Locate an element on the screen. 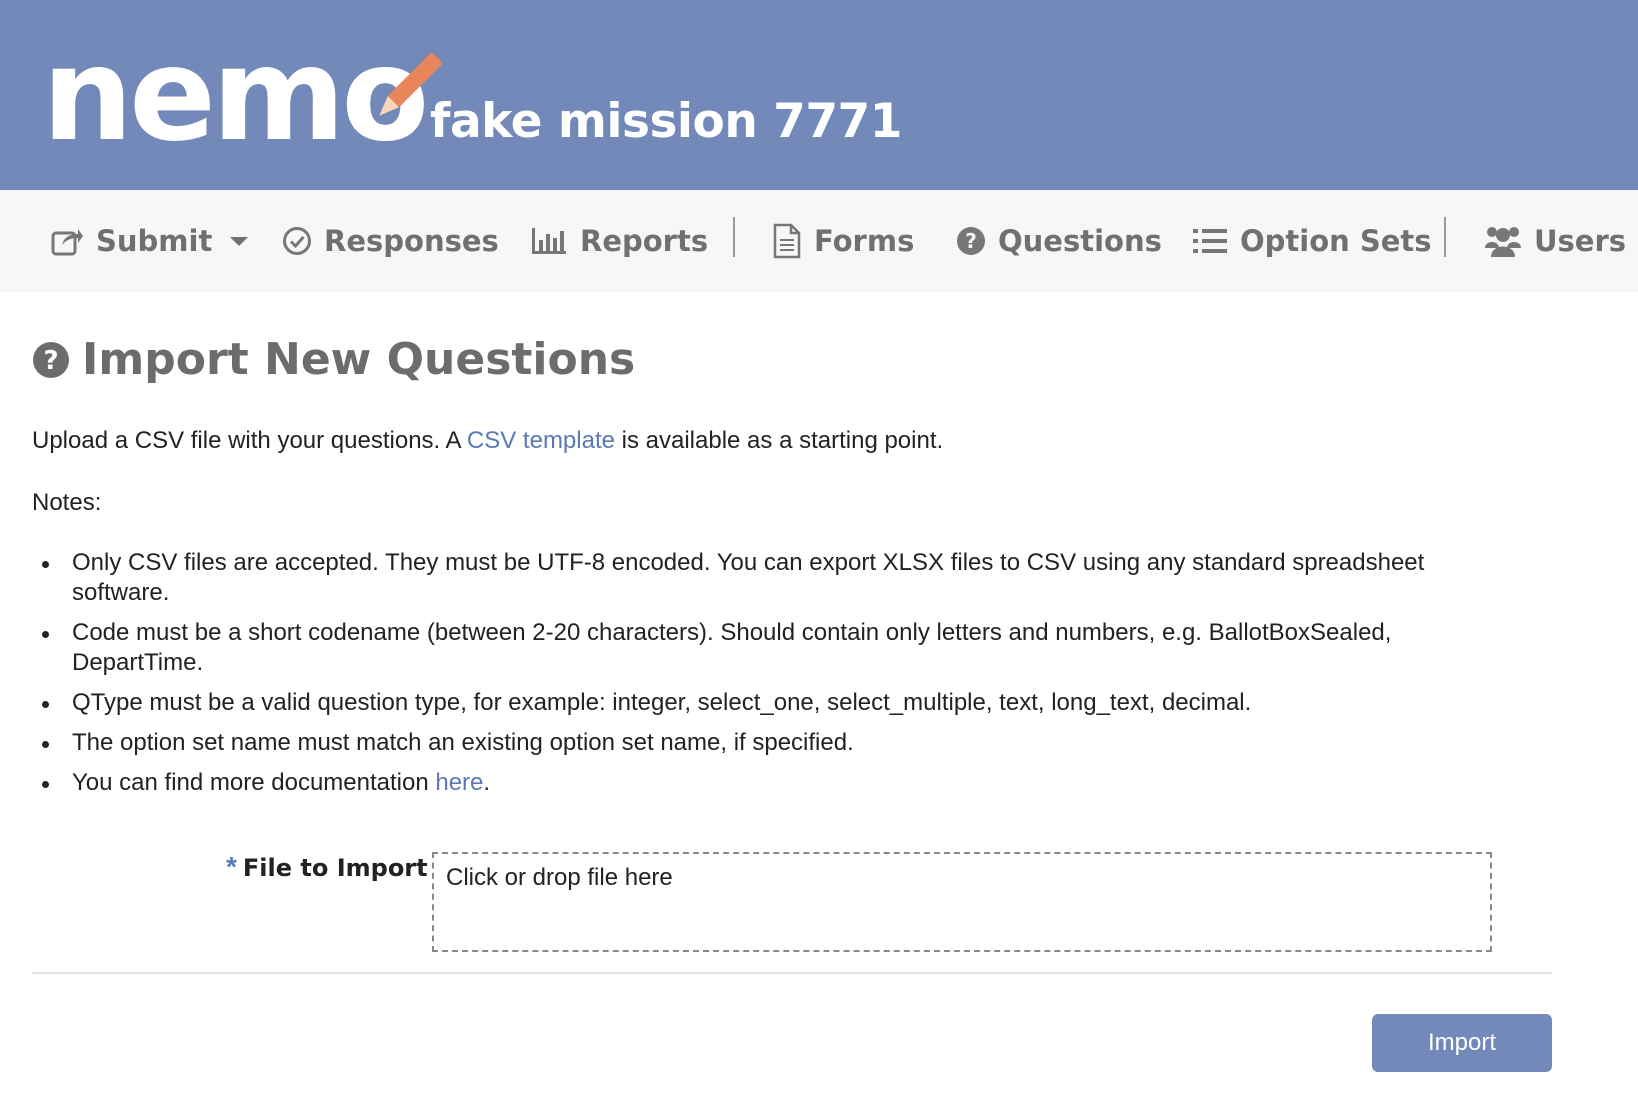 The height and width of the screenshot is (1110, 1638). bar-chart-icon is located at coordinates (549, 241).